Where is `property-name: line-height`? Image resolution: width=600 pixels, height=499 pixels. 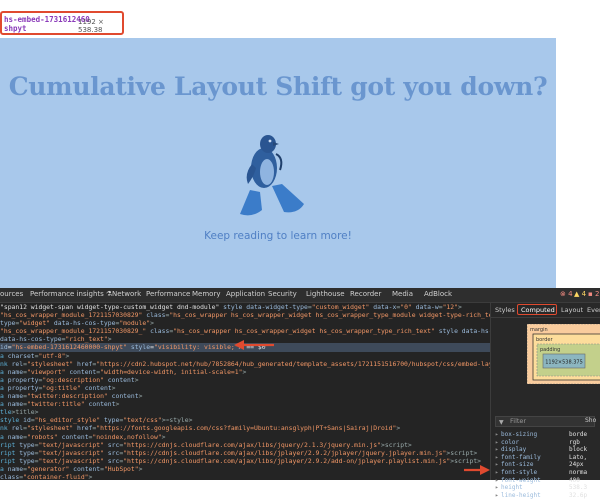 property-name: line-height is located at coordinates (521, 495).